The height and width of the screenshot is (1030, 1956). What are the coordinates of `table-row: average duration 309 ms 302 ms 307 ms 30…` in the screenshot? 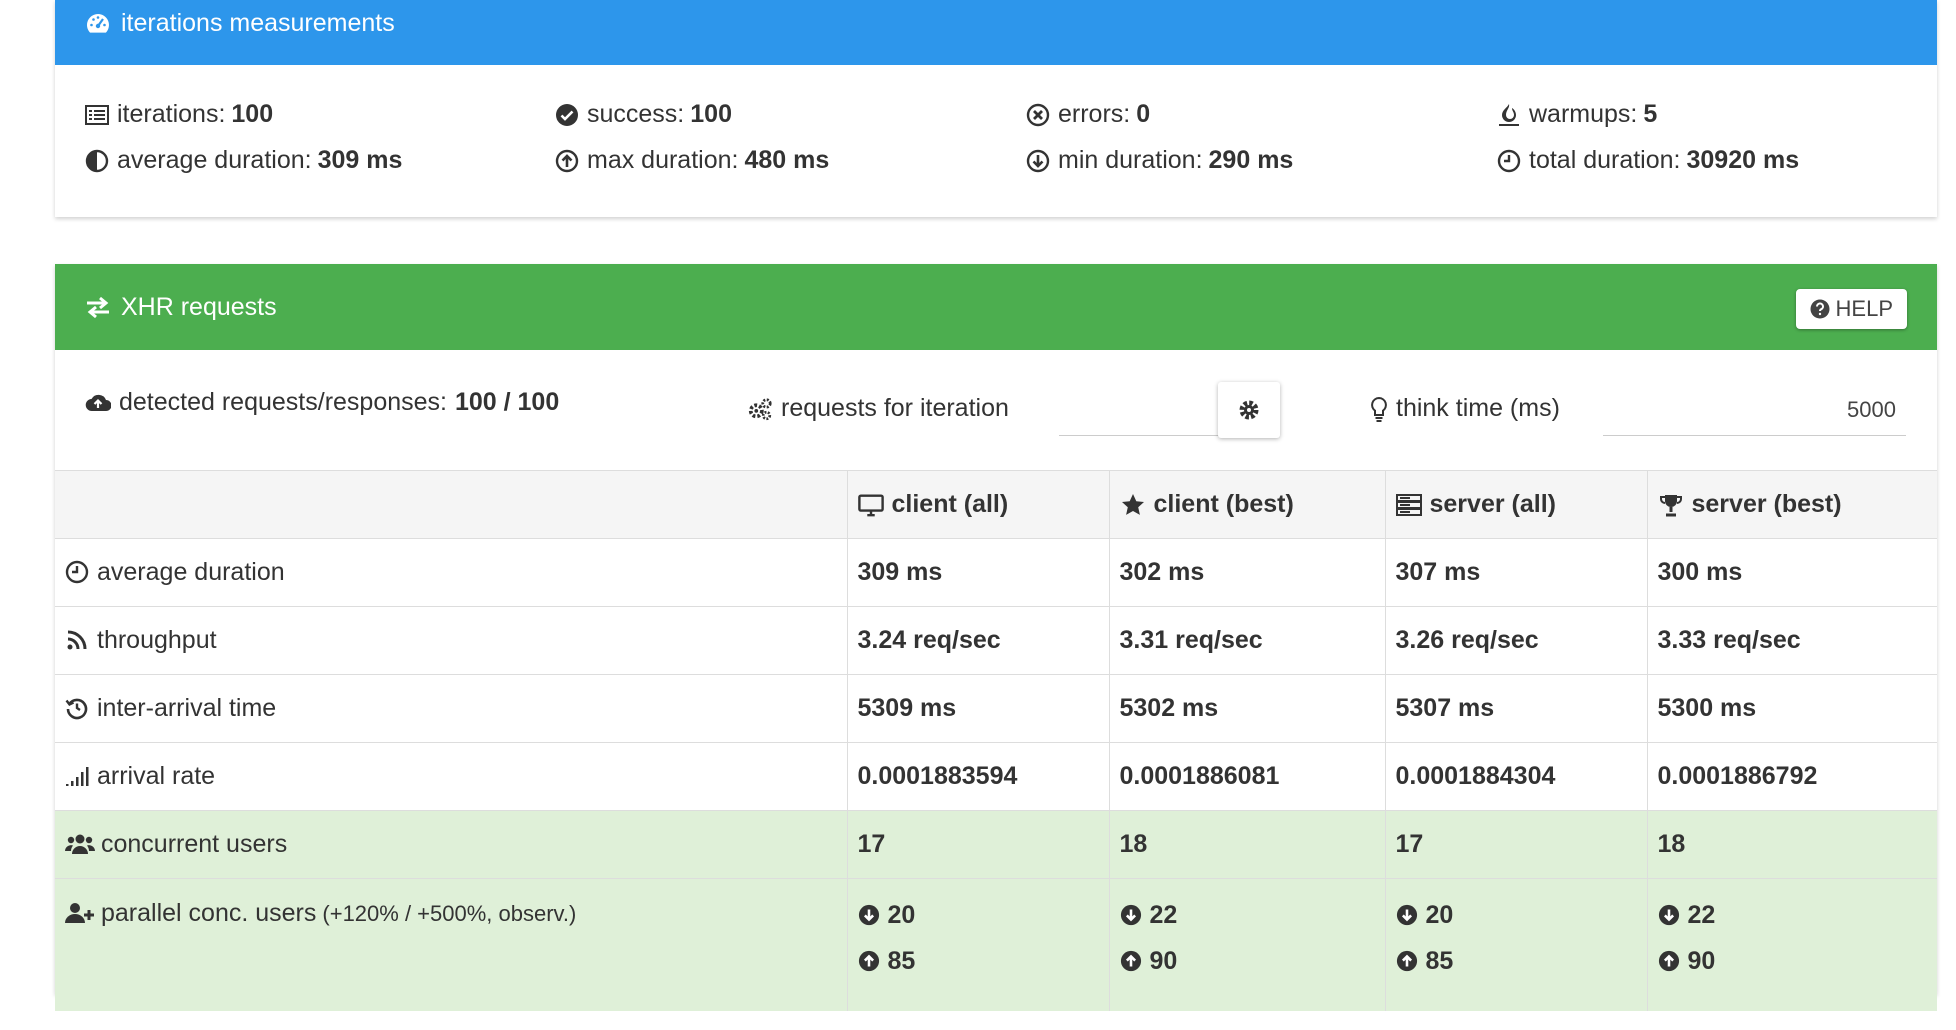 It's located at (996, 572).